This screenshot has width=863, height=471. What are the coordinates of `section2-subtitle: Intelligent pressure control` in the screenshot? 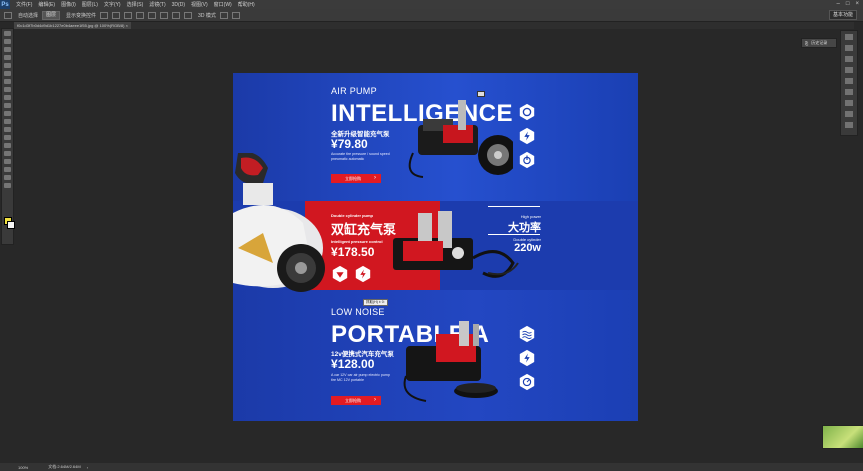 It's located at (357, 241).